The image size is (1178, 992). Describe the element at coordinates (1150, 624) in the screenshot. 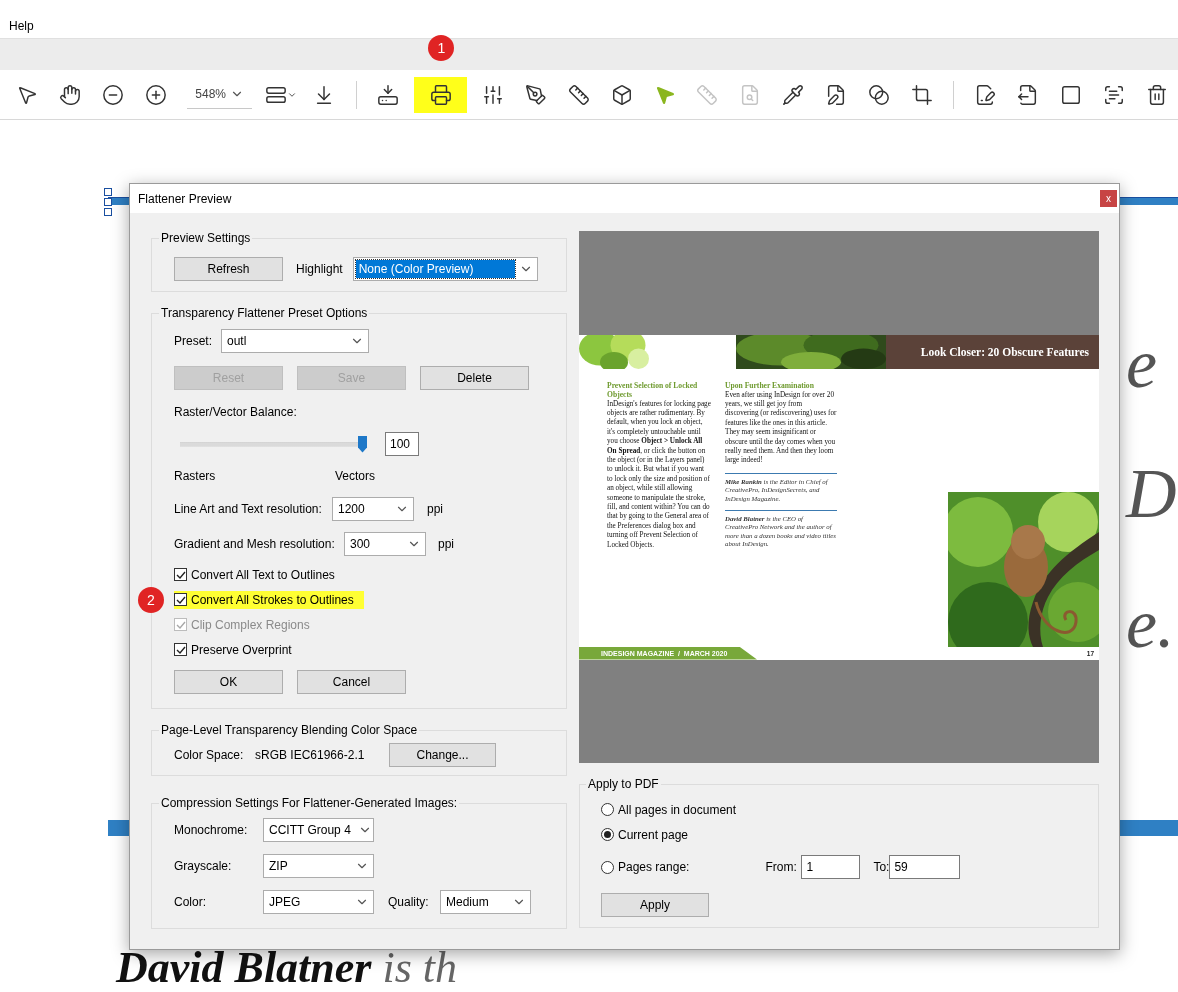

I see `document-text: e.` at that location.